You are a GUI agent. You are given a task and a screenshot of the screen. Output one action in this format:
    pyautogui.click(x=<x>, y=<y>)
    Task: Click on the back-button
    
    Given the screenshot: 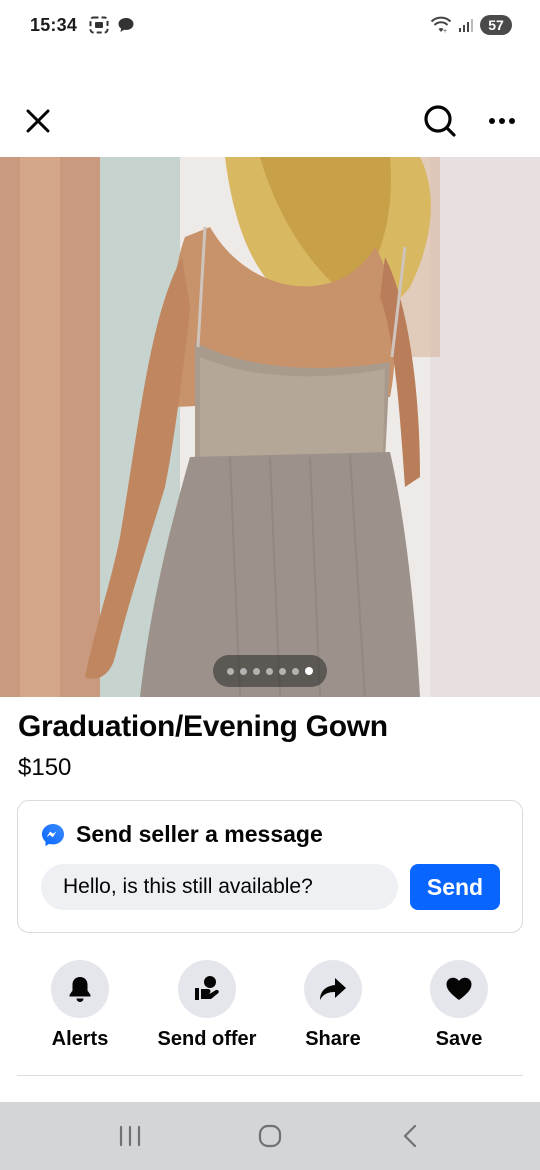 What is the action you would take?
    pyautogui.click(x=410, y=1136)
    